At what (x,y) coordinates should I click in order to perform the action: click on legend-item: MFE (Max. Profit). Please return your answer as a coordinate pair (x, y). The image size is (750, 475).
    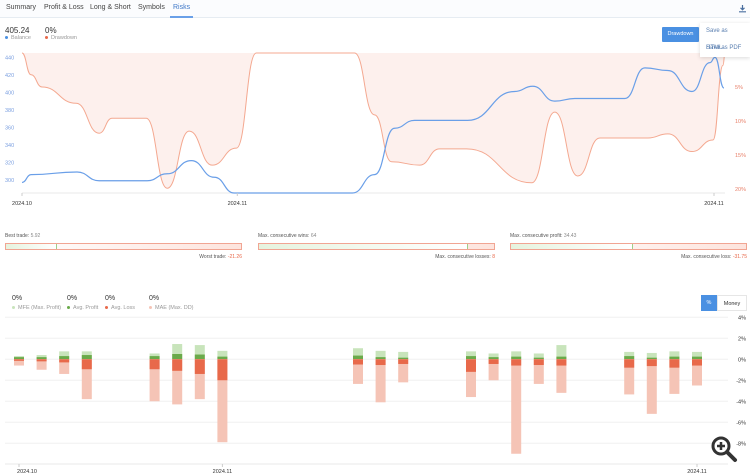
    Looking at the image, I should click on (36, 308).